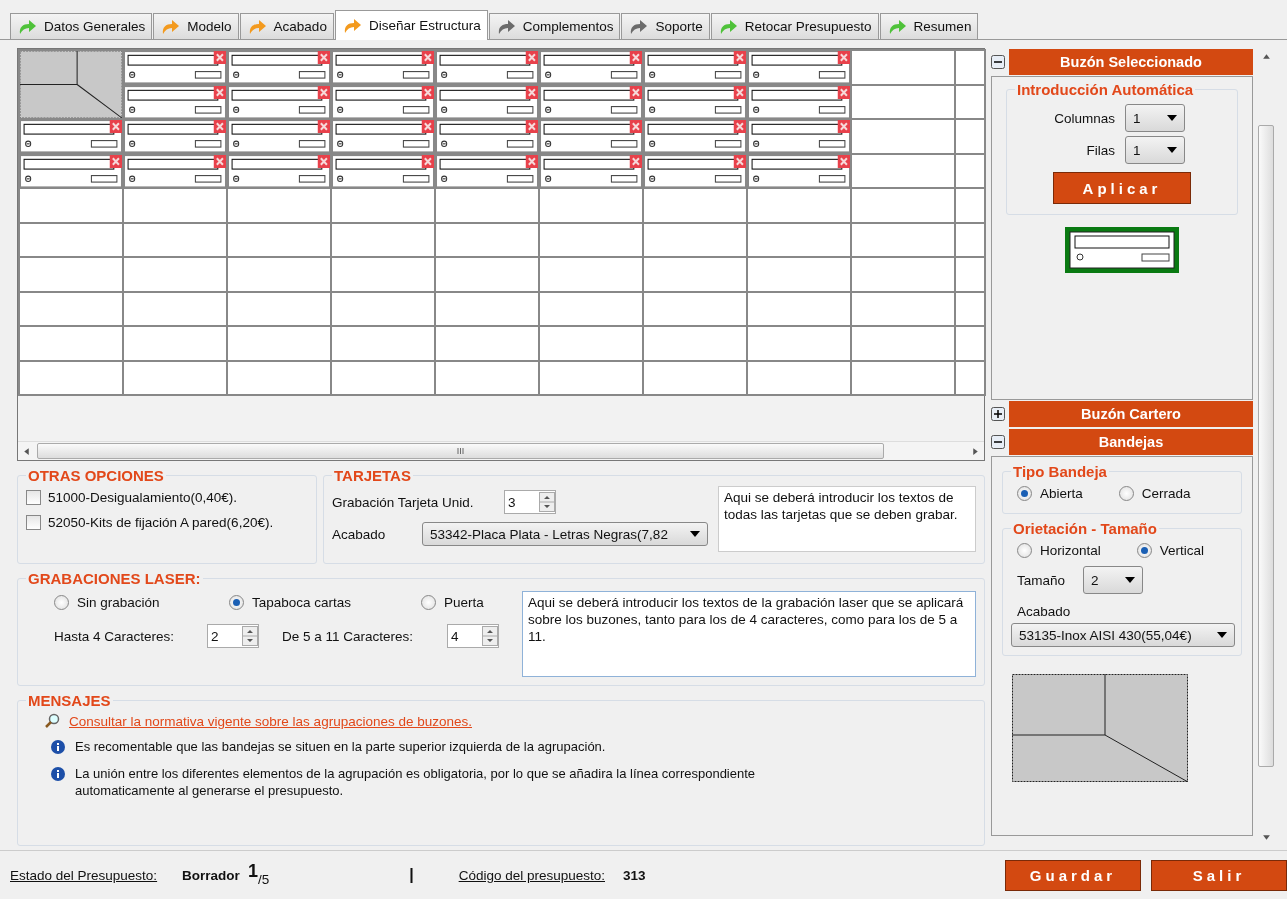 The height and width of the screenshot is (899, 1287). Describe the element at coordinates (411, 25) in the screenshot. I see `tab: Diseñar Estructura` at that location.